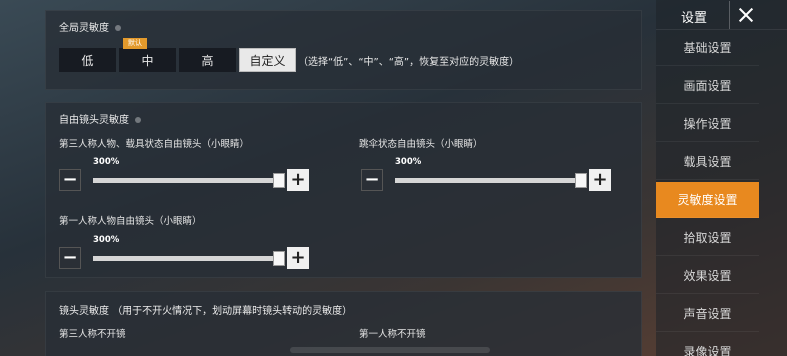  What do you see at coordinates (707, 124) in the screenshot?
I see `sidebar-item-controls: 操作设置` at bounding box center [707, 124].